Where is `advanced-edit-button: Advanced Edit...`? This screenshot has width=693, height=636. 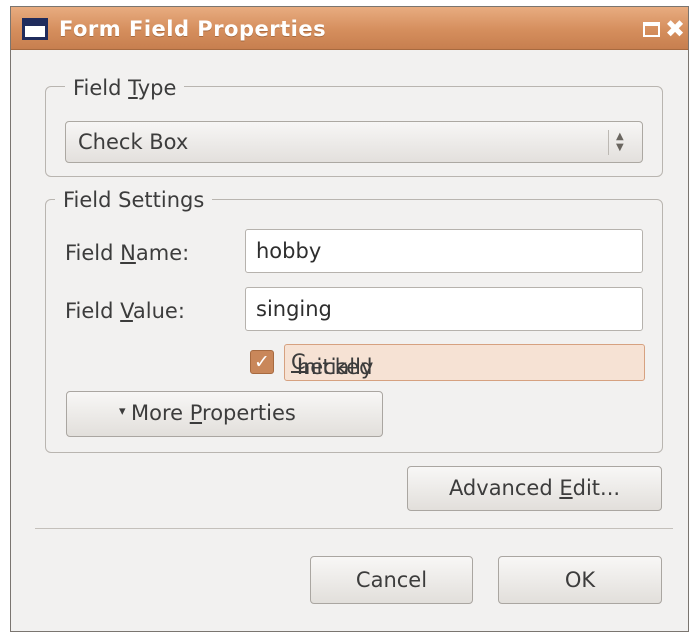 advanced-edit-button: Advanced Edit... is located at coordinates (534, 488).